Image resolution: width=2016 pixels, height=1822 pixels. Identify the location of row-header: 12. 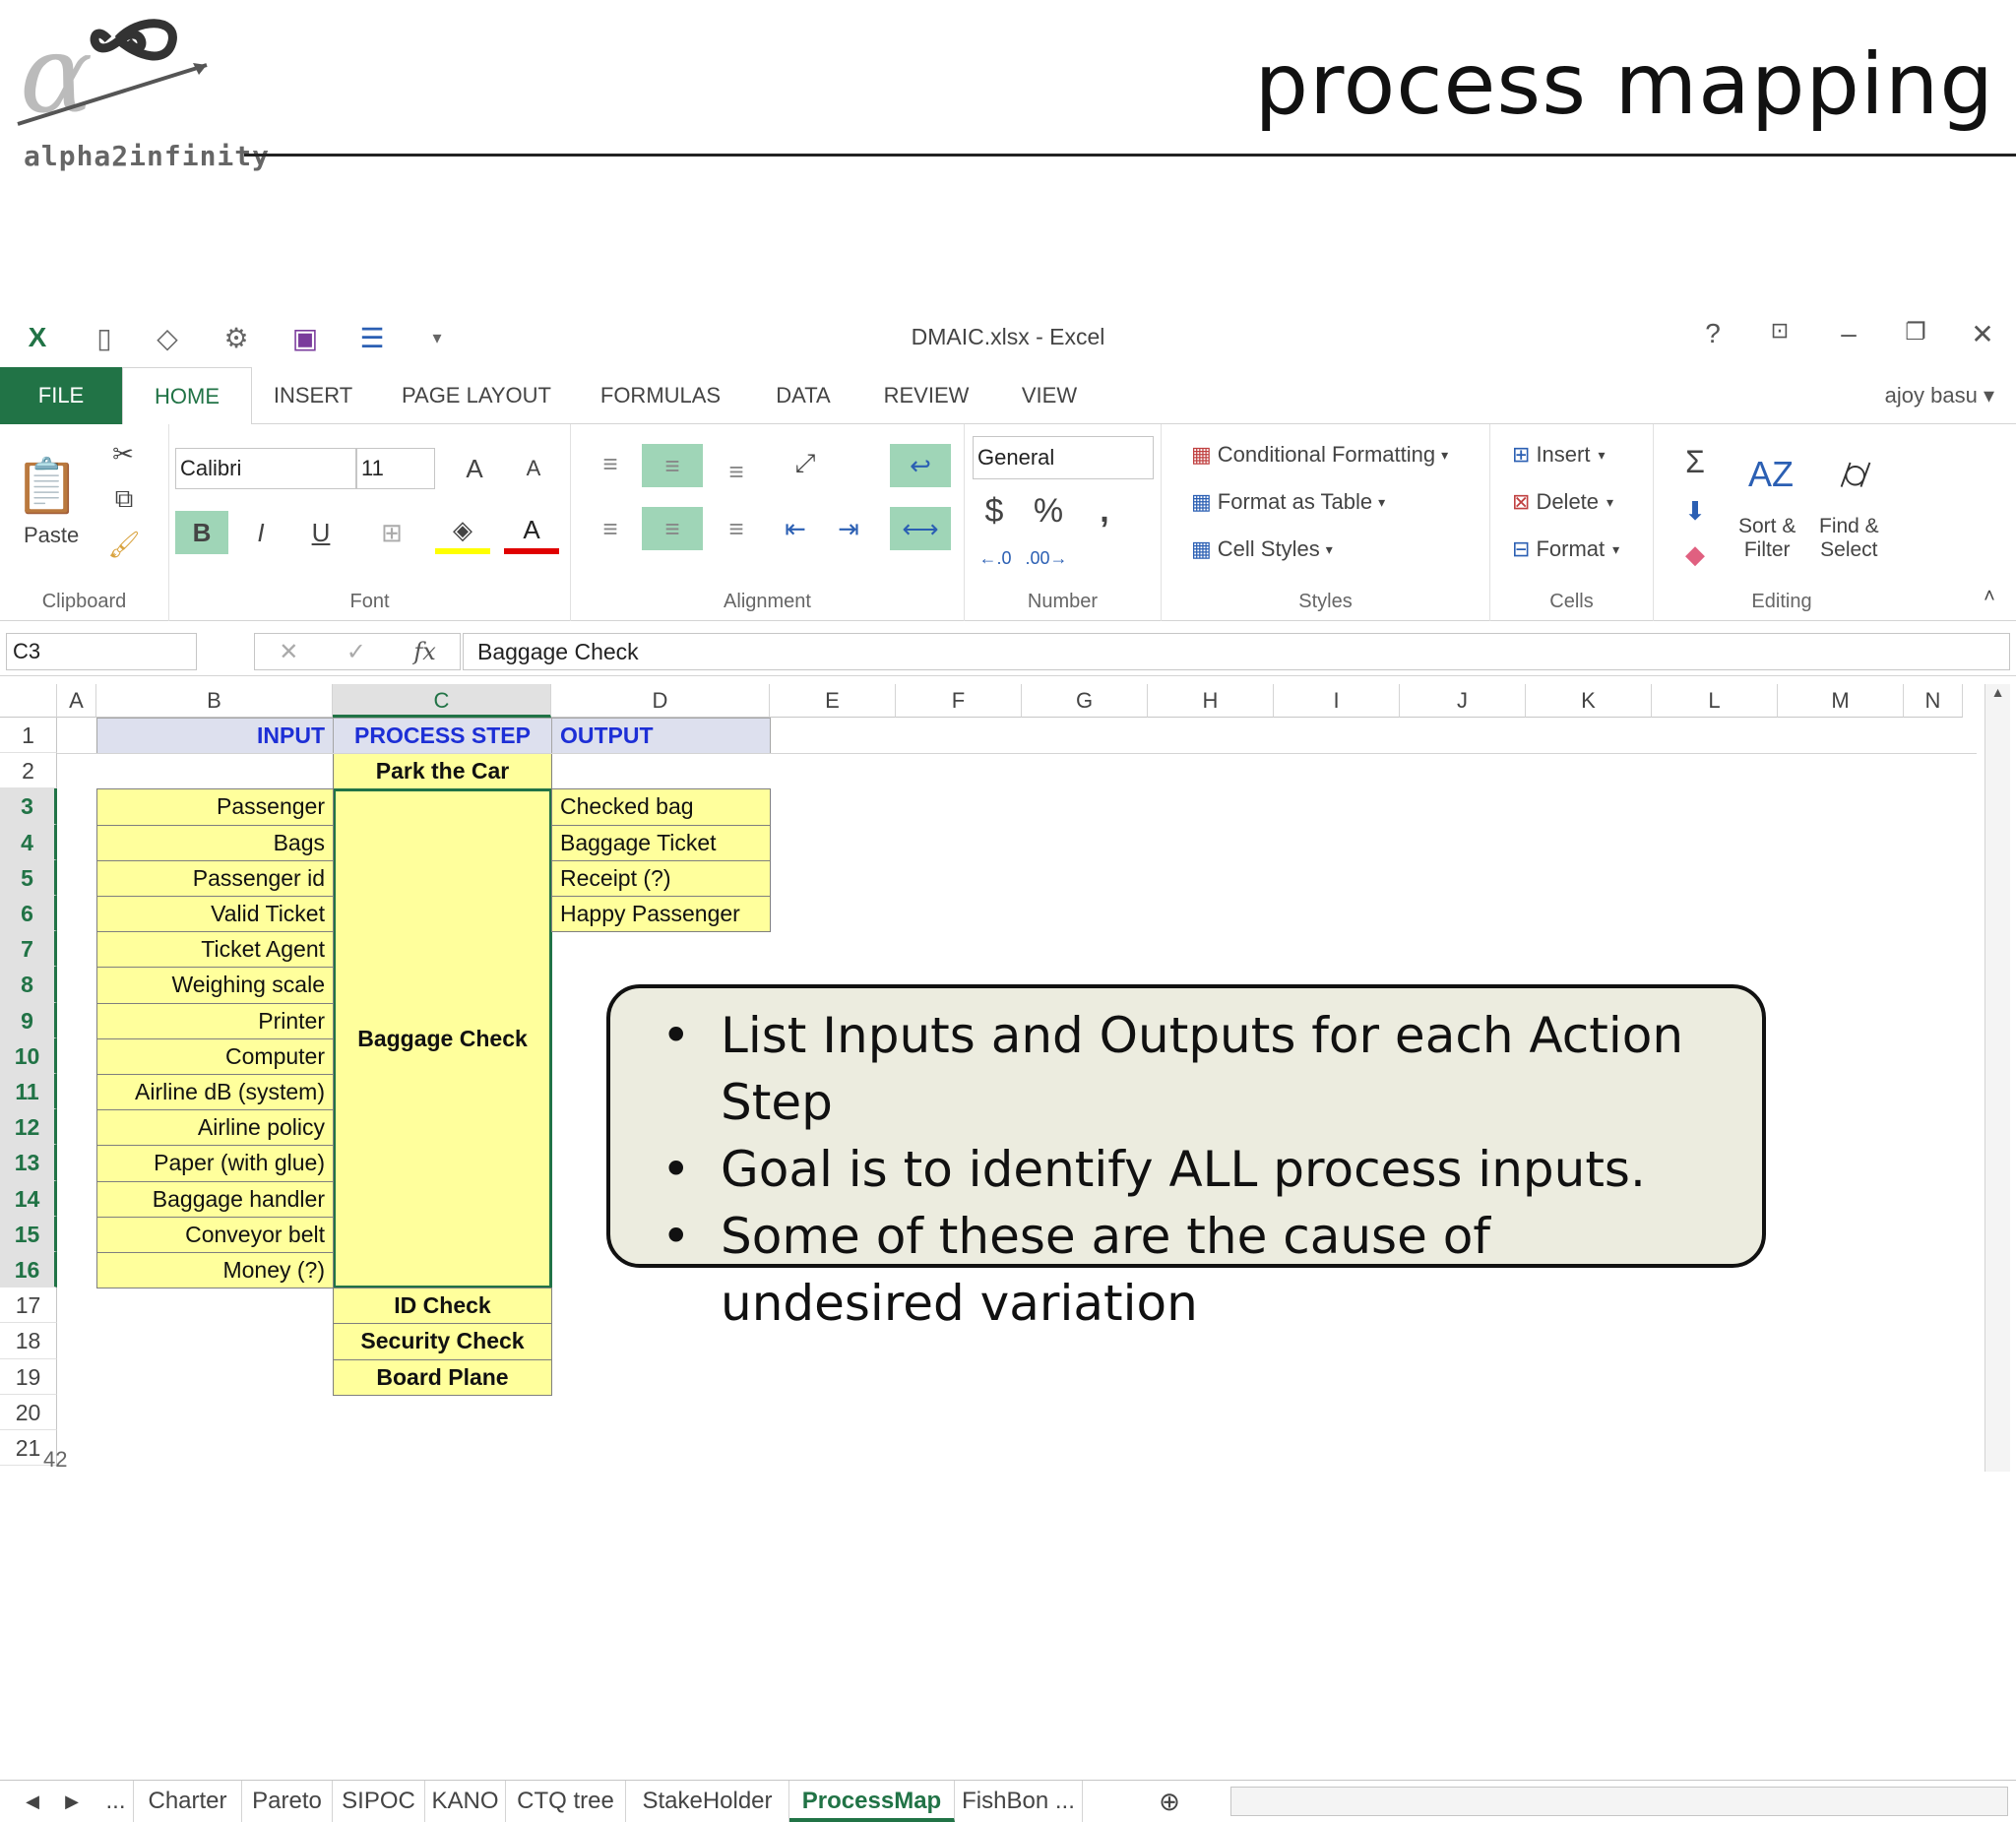
(28, 1128).